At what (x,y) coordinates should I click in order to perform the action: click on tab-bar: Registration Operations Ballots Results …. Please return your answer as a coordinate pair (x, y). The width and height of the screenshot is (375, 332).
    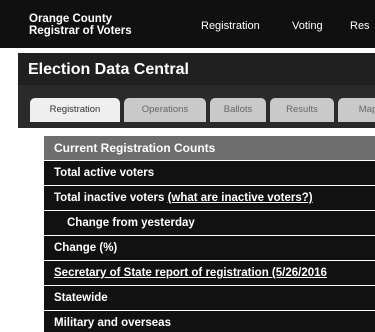
    Looking at the image, I should click on (196, 106).